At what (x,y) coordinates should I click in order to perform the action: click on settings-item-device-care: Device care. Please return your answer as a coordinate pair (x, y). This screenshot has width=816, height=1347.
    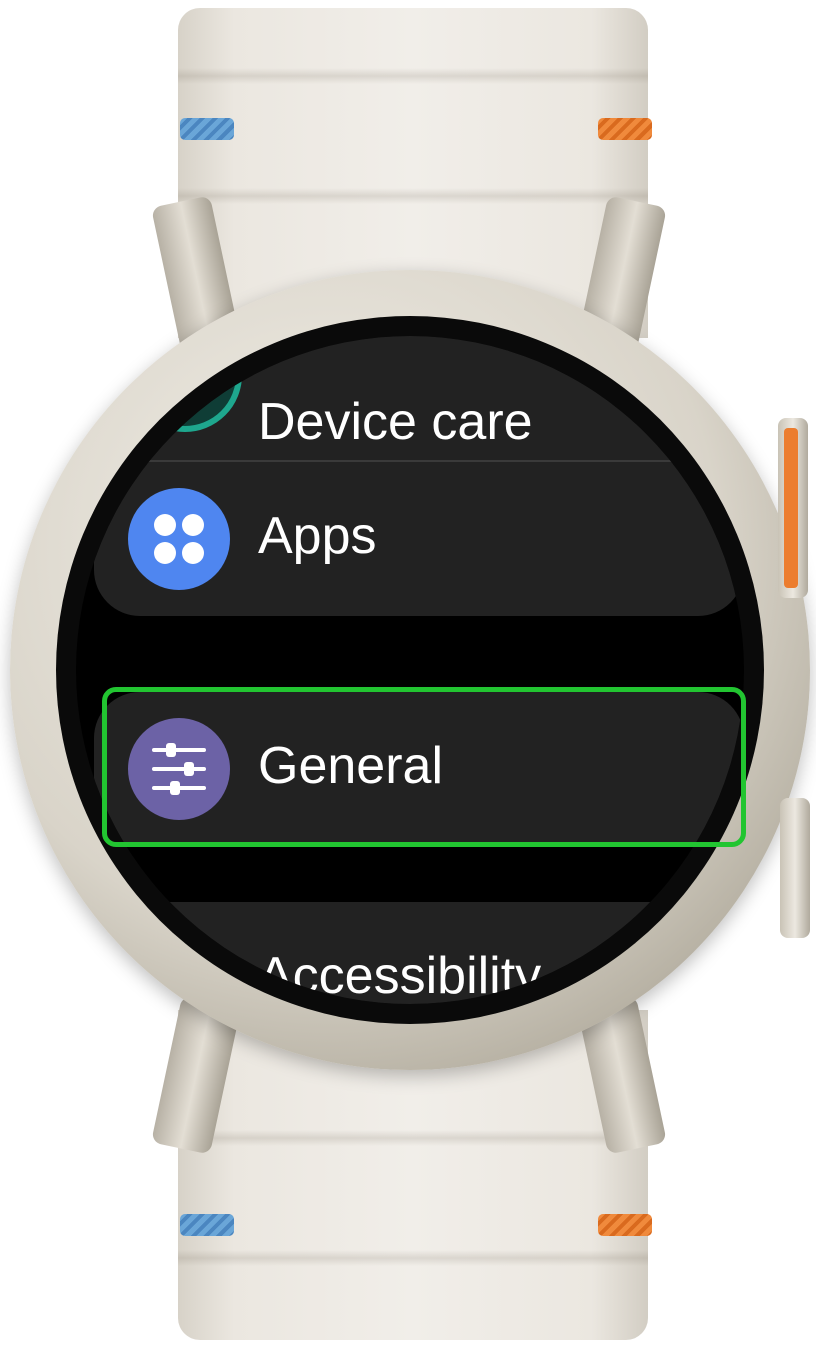
    Looking at the image, I should click on (419, 400).